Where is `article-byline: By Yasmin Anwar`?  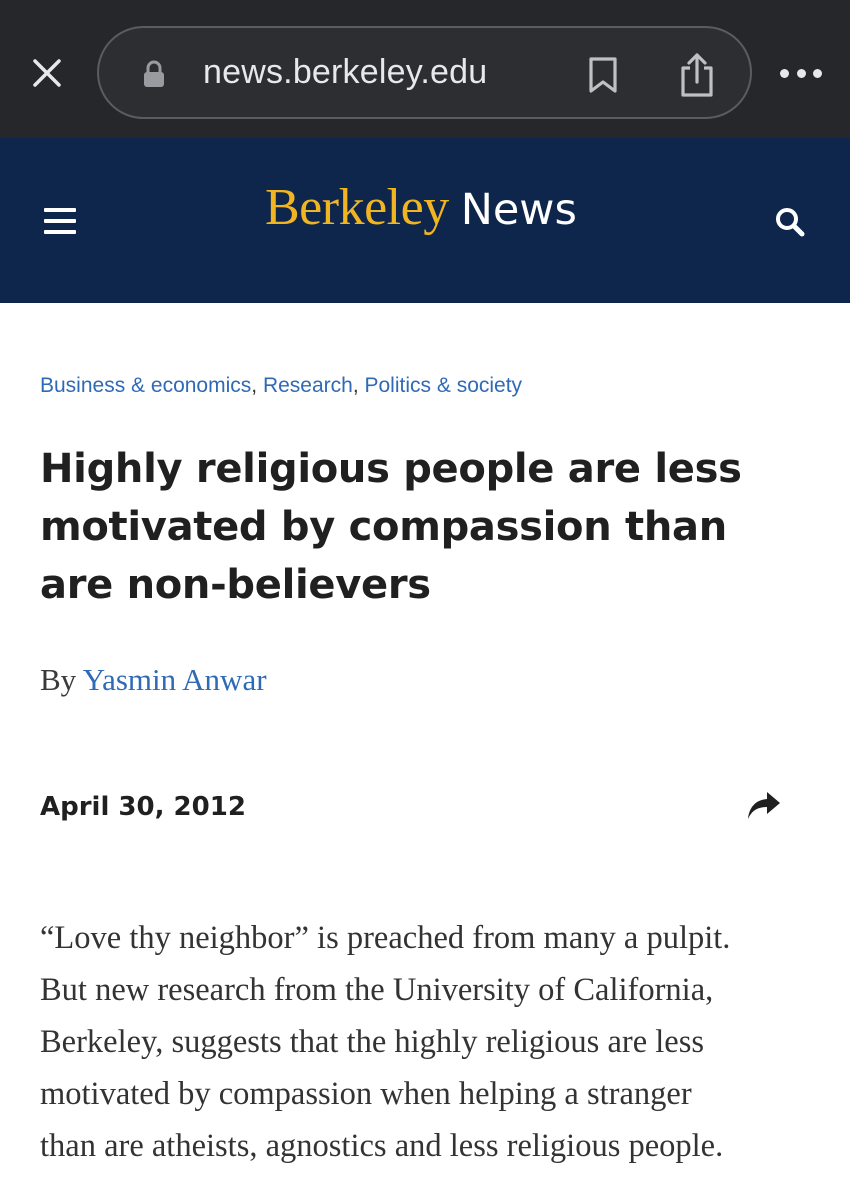
article-byline: By Yasmin Anwar is located at coordinates (153, 680).